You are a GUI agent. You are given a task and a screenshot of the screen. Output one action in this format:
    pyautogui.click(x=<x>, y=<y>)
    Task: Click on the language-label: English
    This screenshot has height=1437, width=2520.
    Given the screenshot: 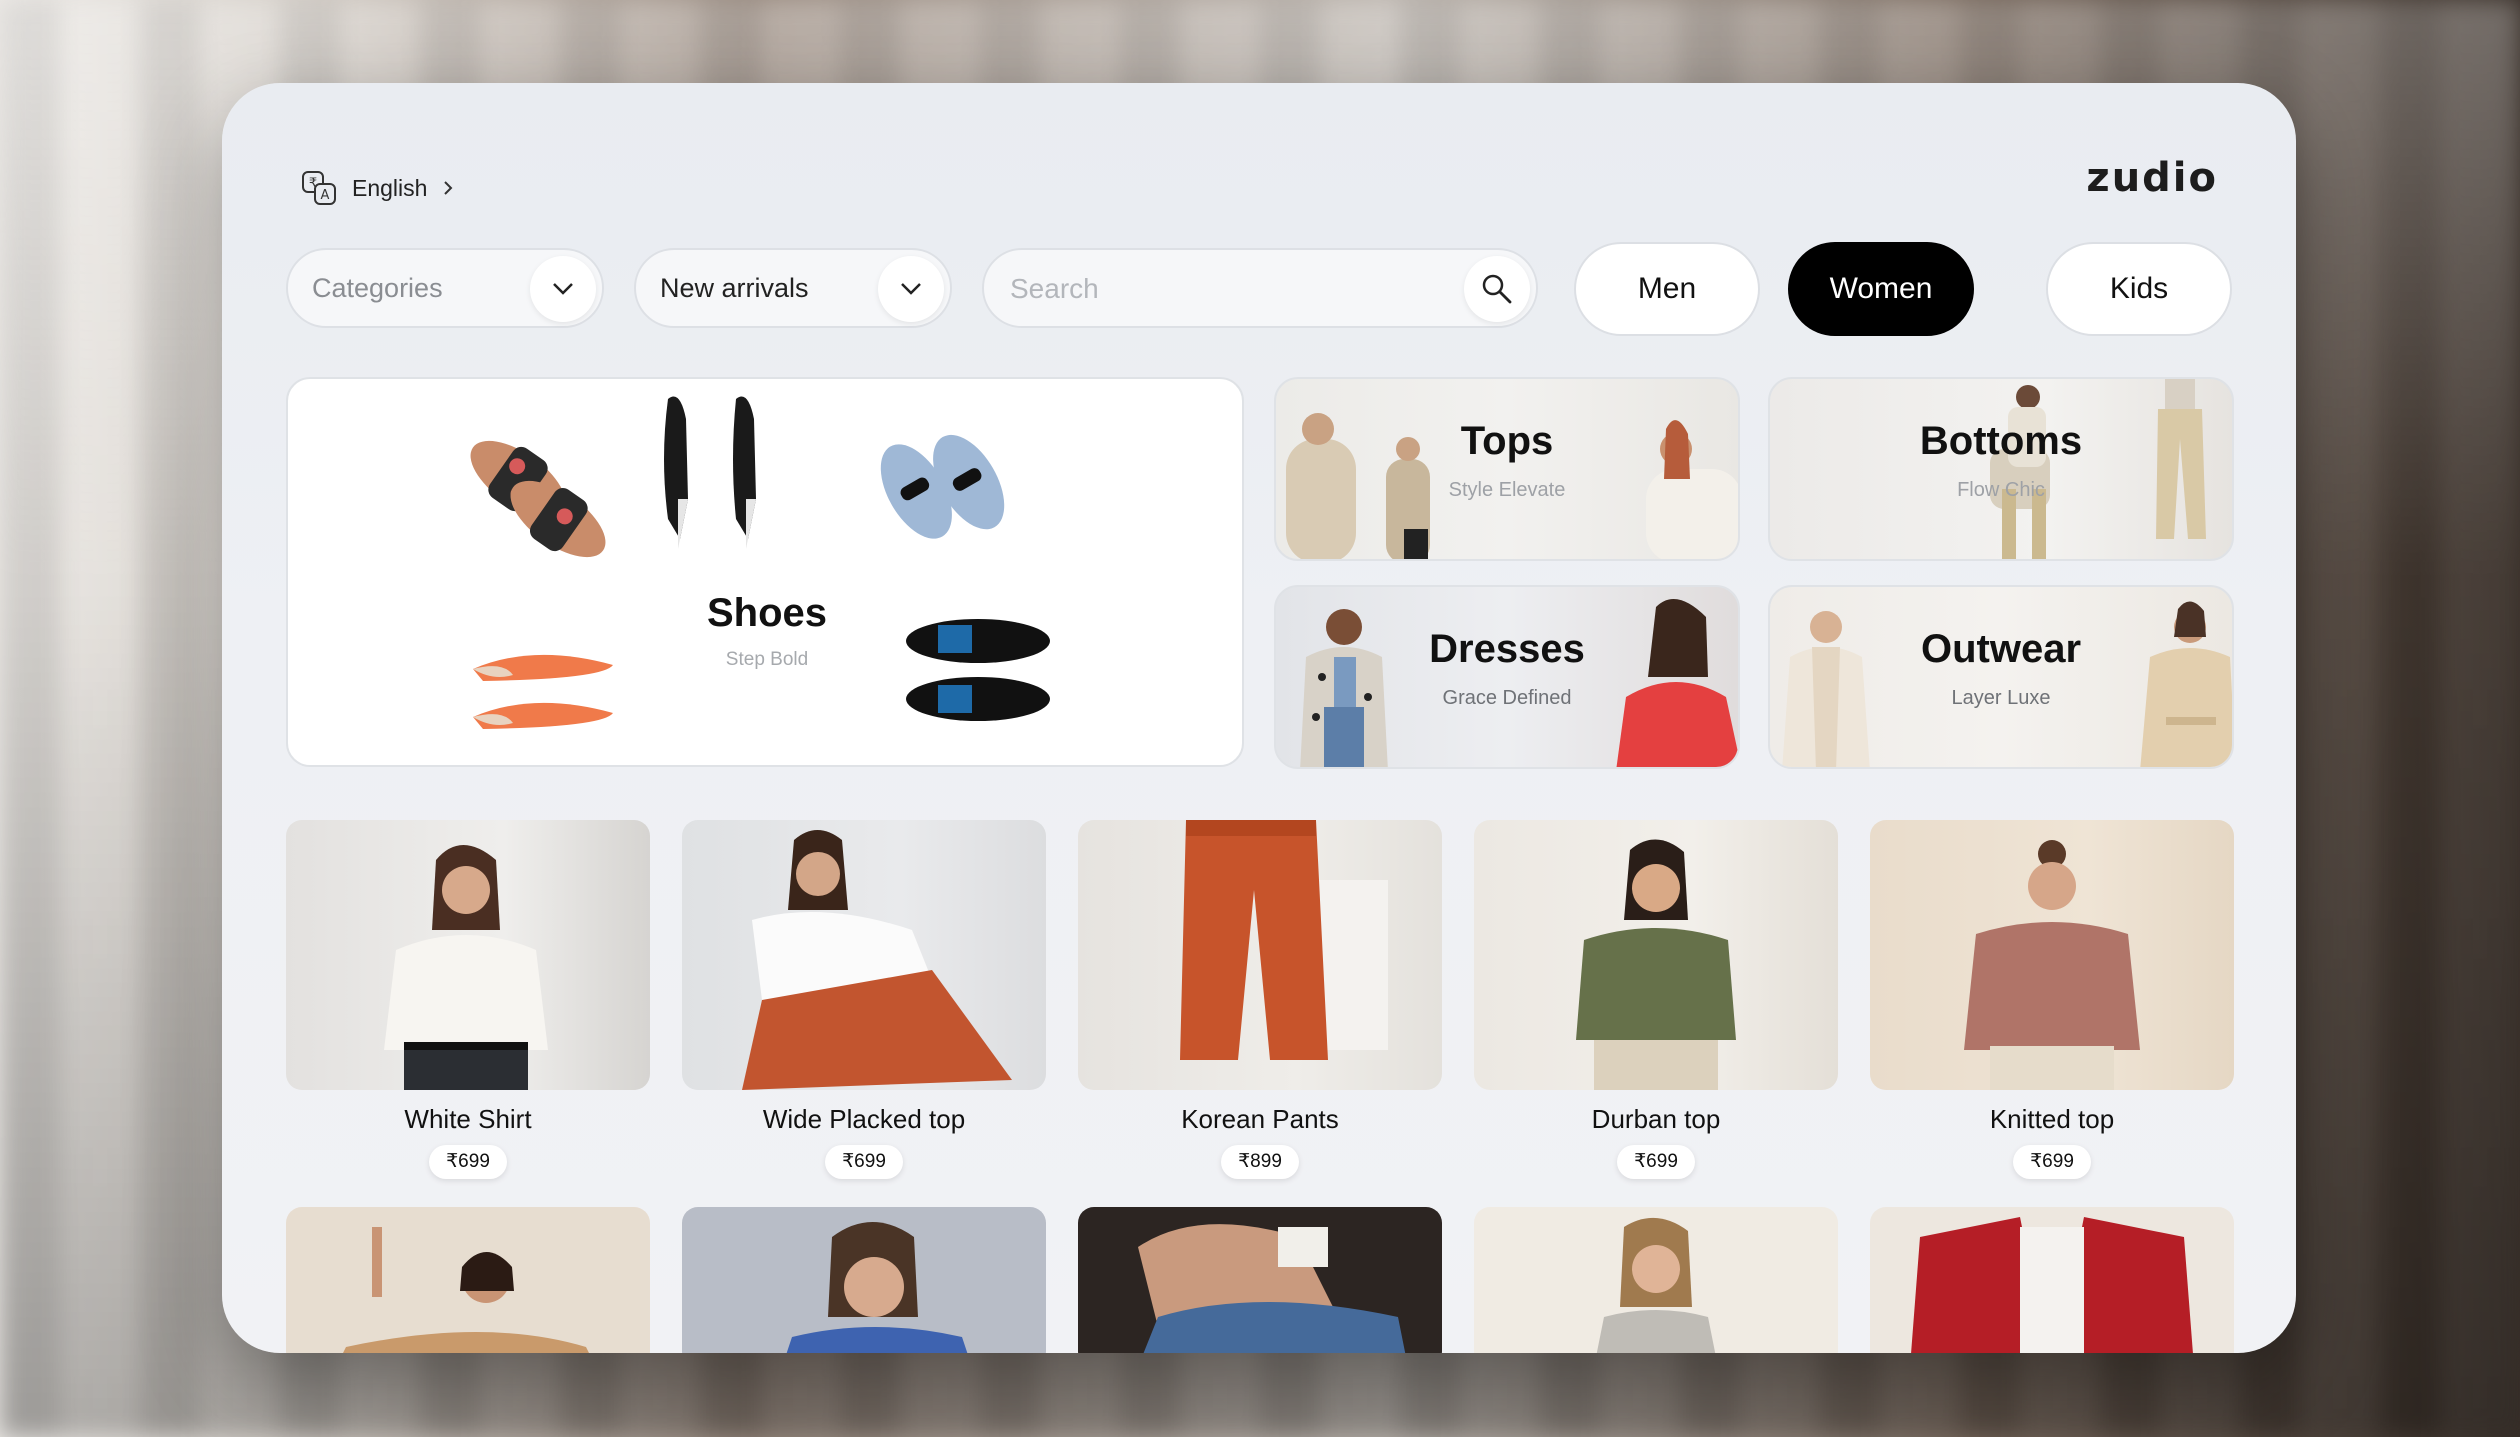 What is the action you would take?
    pyautogui.click(x=390, y=187)
    